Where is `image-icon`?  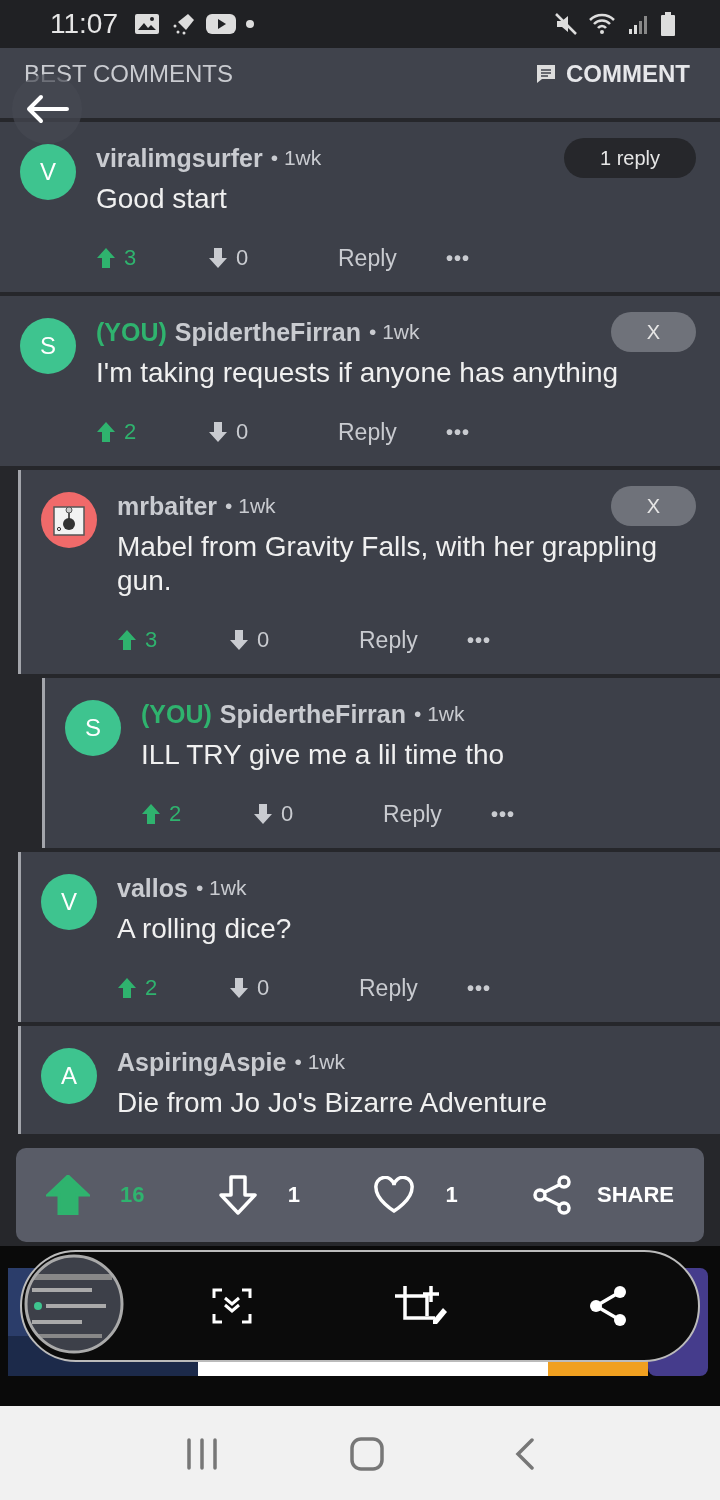 image-icon is located at coordinates (147, 24).